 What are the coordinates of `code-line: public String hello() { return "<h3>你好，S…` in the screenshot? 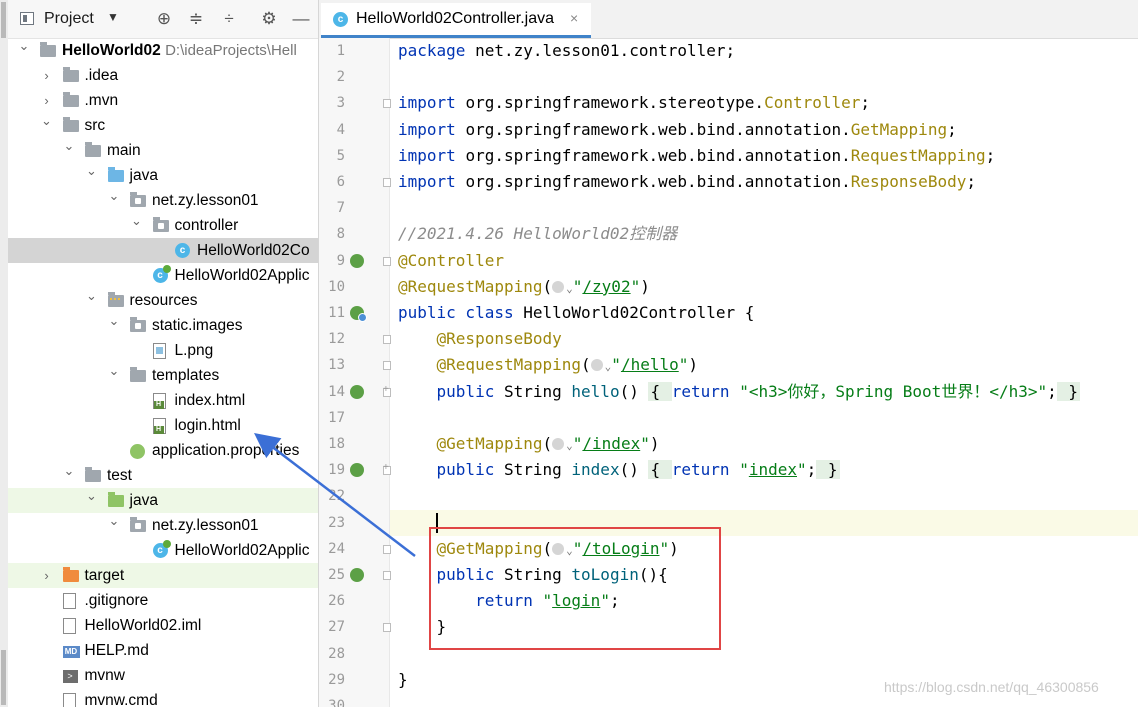 It's located at (739, 392).